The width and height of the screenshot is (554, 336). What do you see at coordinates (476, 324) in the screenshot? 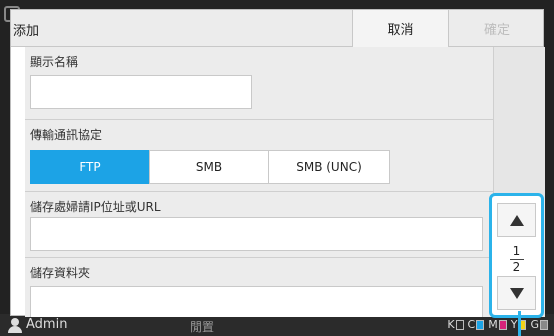
I see `ink-c: C` at bounding box center [476, 324].